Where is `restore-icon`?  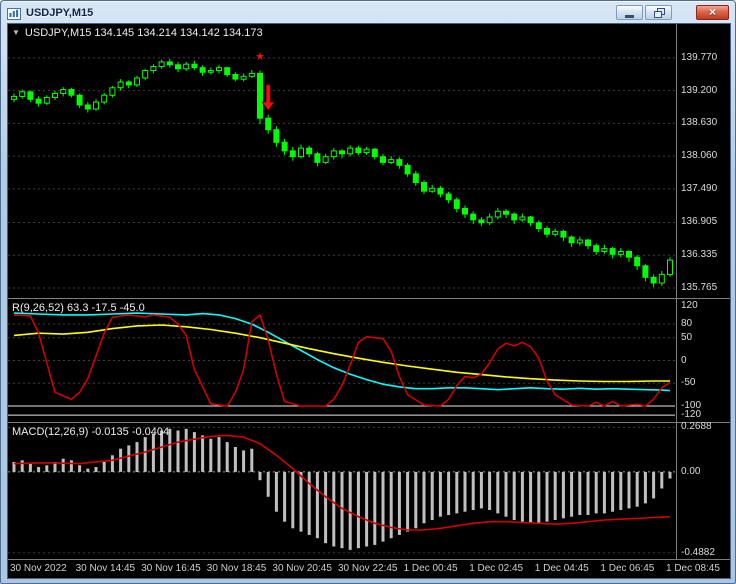
restore-icon is located at coordinates (659, 13).